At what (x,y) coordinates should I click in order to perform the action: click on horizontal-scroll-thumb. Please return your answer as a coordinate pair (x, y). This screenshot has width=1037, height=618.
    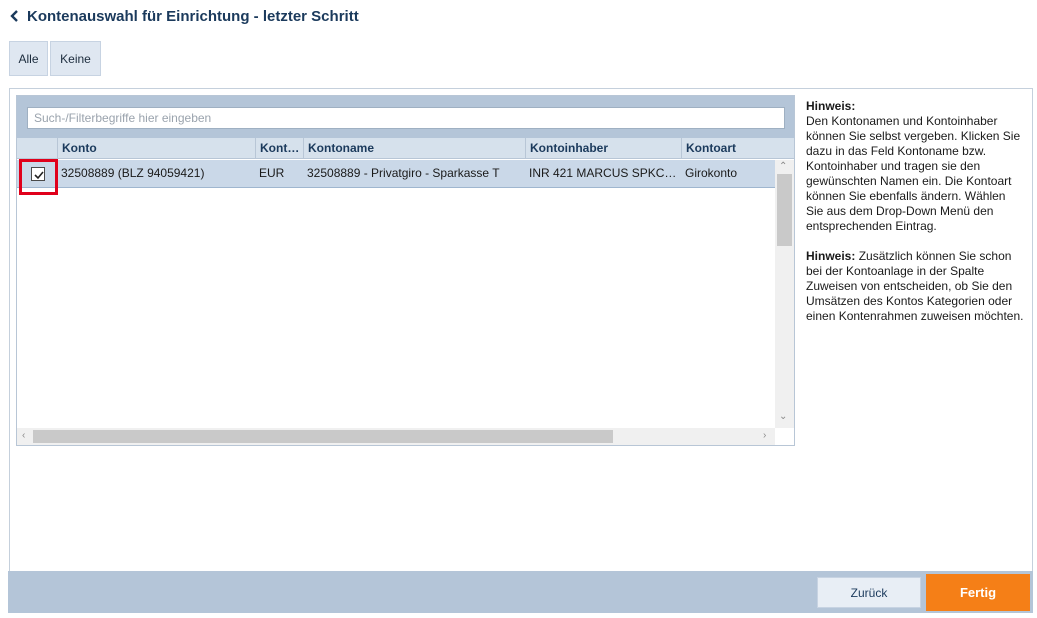
    Looking at the image, I should click on (323, 436).